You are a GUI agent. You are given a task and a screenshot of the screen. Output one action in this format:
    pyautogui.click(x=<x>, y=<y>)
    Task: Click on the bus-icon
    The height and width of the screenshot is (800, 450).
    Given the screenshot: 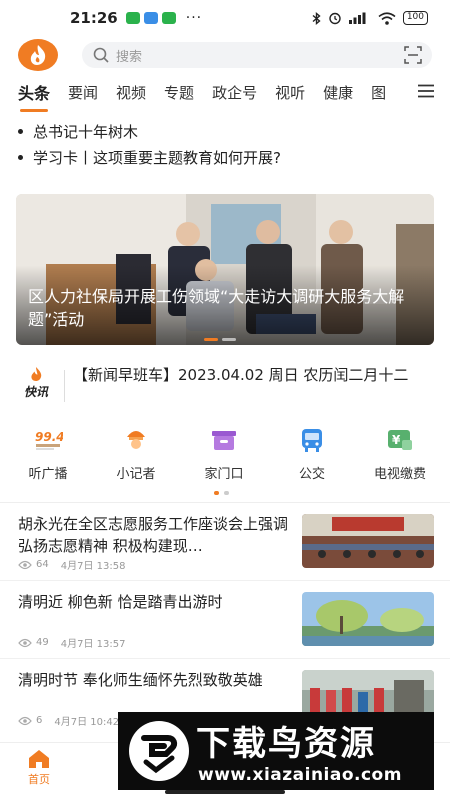 What is the action you would take?
    pyautogui.click(x=312, y=440)
    